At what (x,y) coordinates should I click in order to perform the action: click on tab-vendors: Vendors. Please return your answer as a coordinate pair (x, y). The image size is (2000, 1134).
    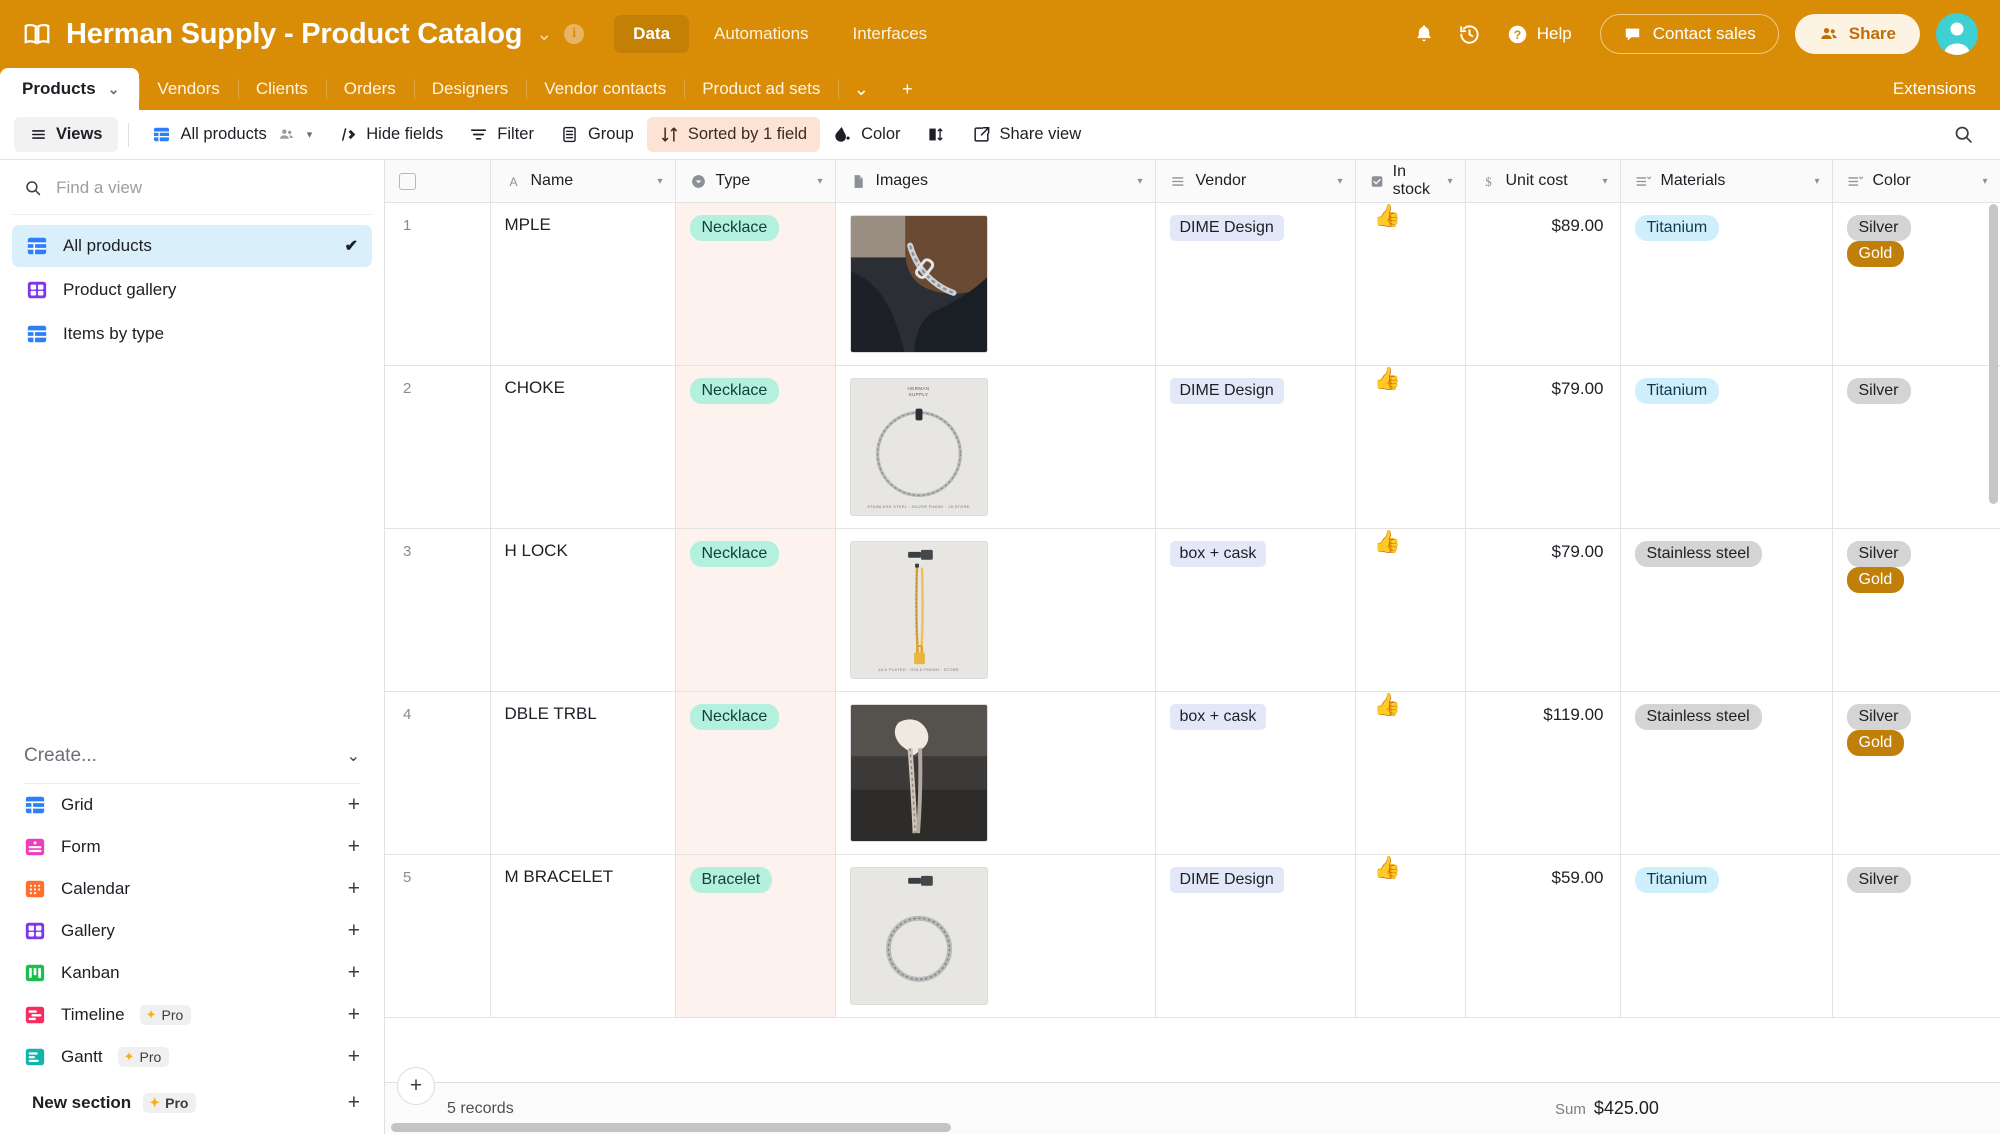
    Looking at the image, I should click on (188, 89).